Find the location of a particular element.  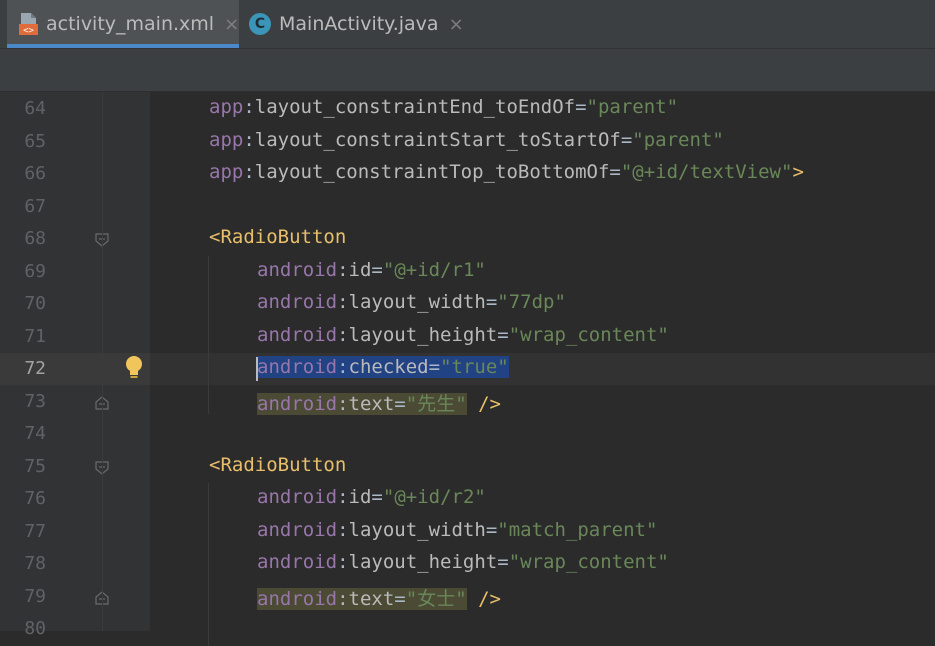

indent-guide is located at coordinates (208, 334).